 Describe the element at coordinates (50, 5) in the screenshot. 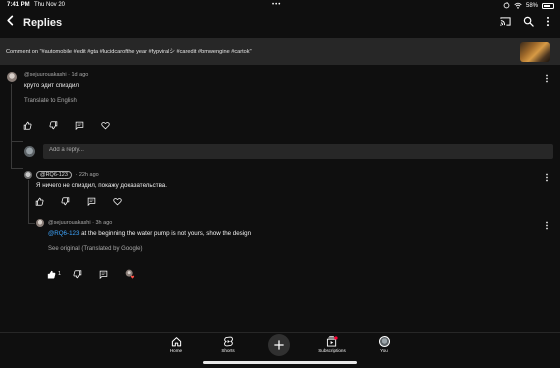

I see `status-date: Thu Nov 20` at that location.